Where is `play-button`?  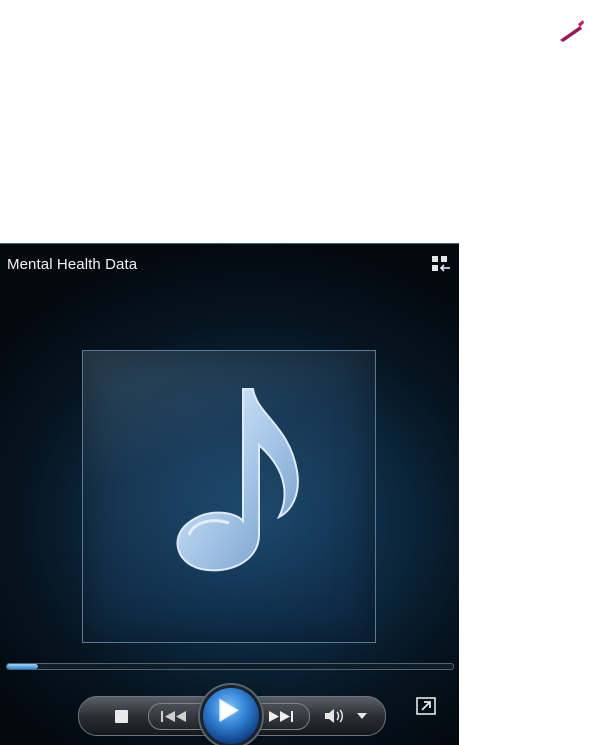 play-button is located at coordinates (231, 715).